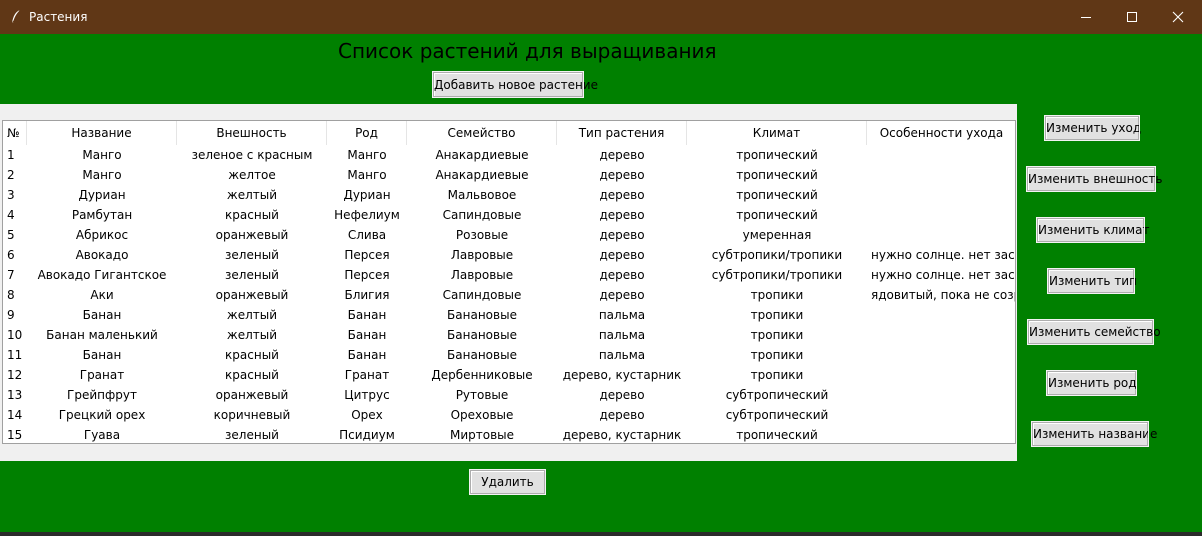 Image resolution: width=1202 pixels, height=536 pixels. What do you see at coordinates (15, 335) in the screenshot?
I see `table-cell: 10` at bounding box center [15, 335].